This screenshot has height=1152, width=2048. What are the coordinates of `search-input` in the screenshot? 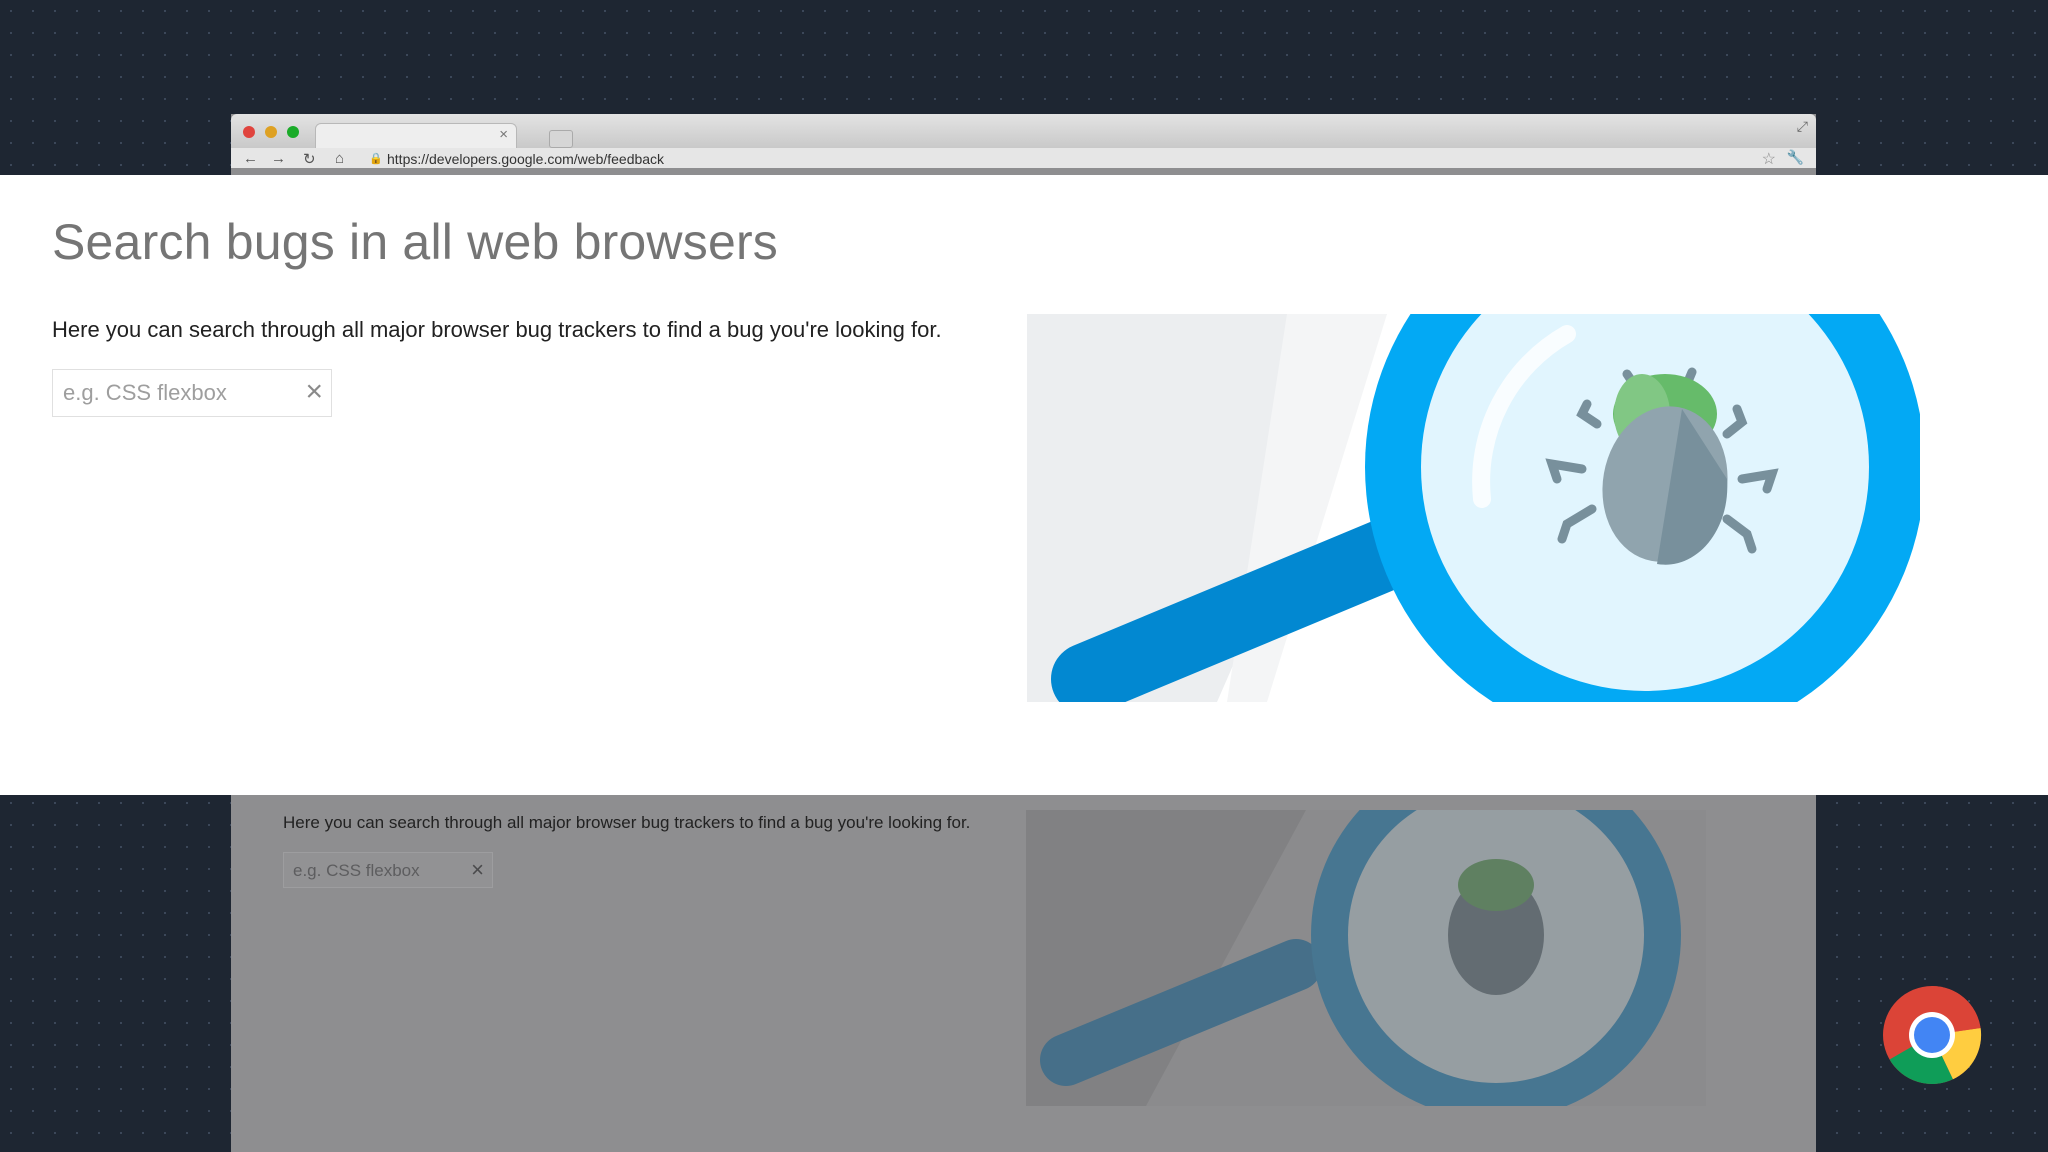 It's located at (178, 393).